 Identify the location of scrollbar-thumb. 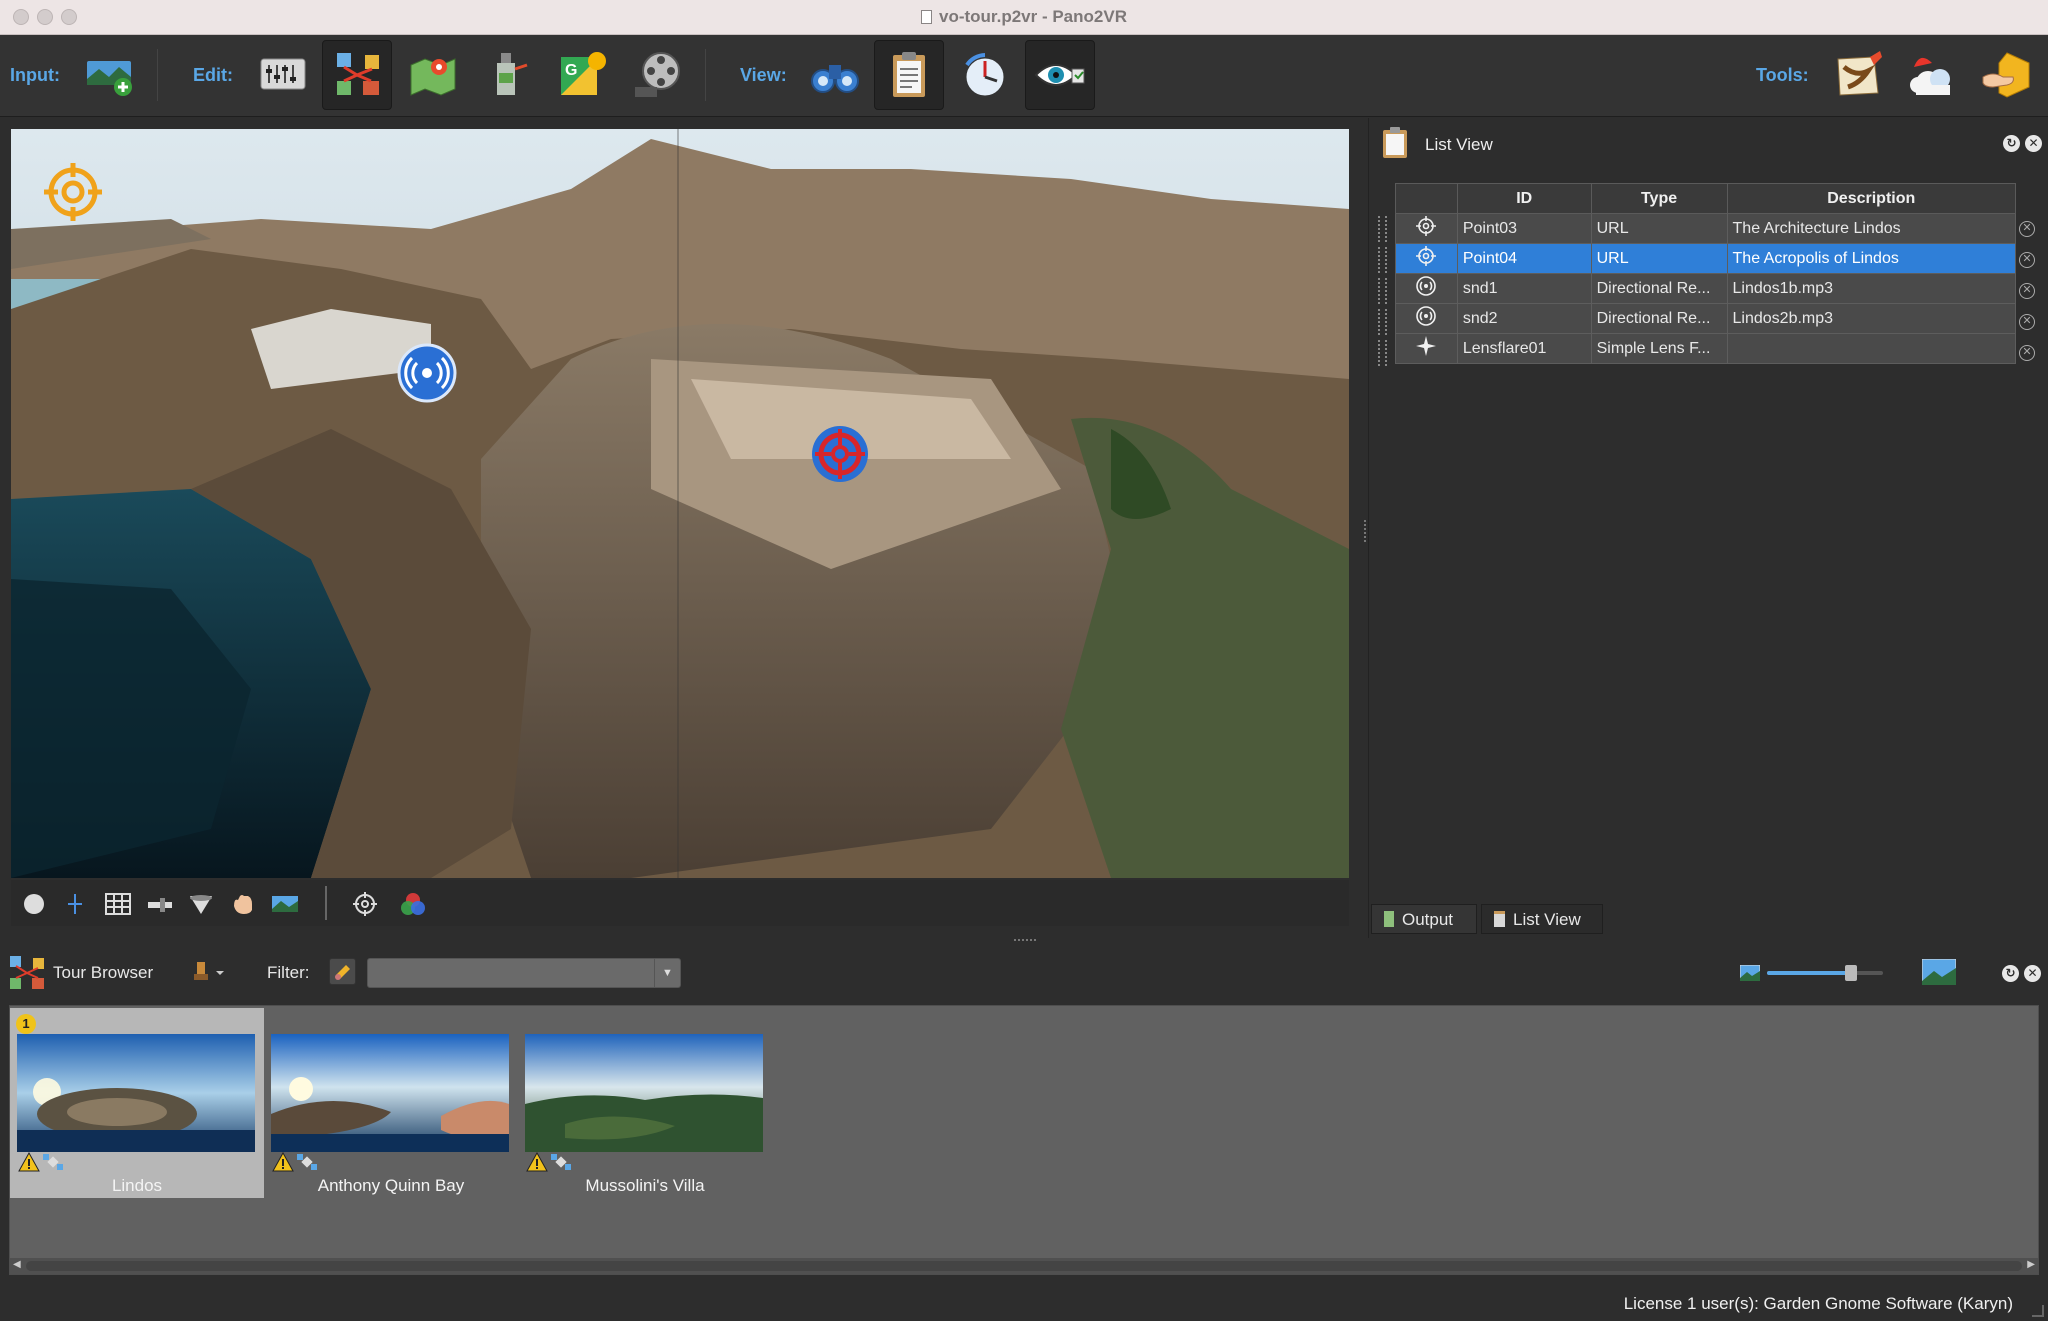
(1024, 1266).